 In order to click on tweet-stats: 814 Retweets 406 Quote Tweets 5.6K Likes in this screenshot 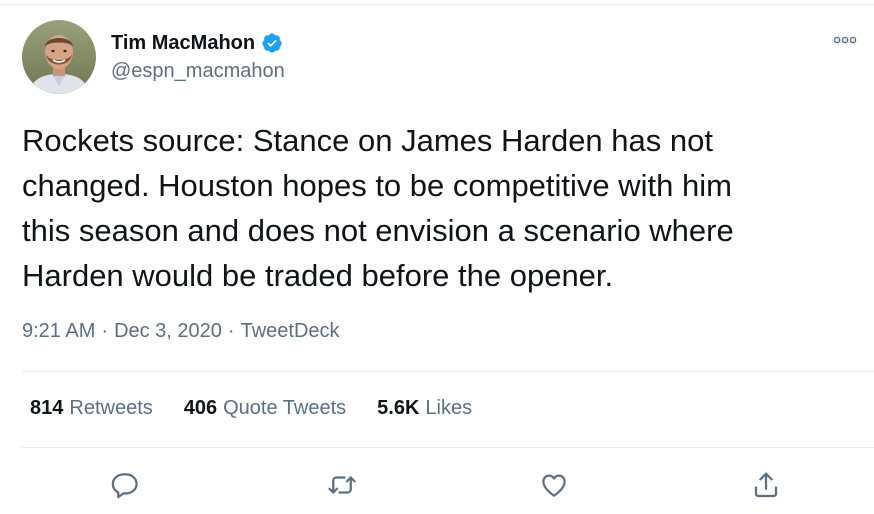, I will do `click(266, 408)`.